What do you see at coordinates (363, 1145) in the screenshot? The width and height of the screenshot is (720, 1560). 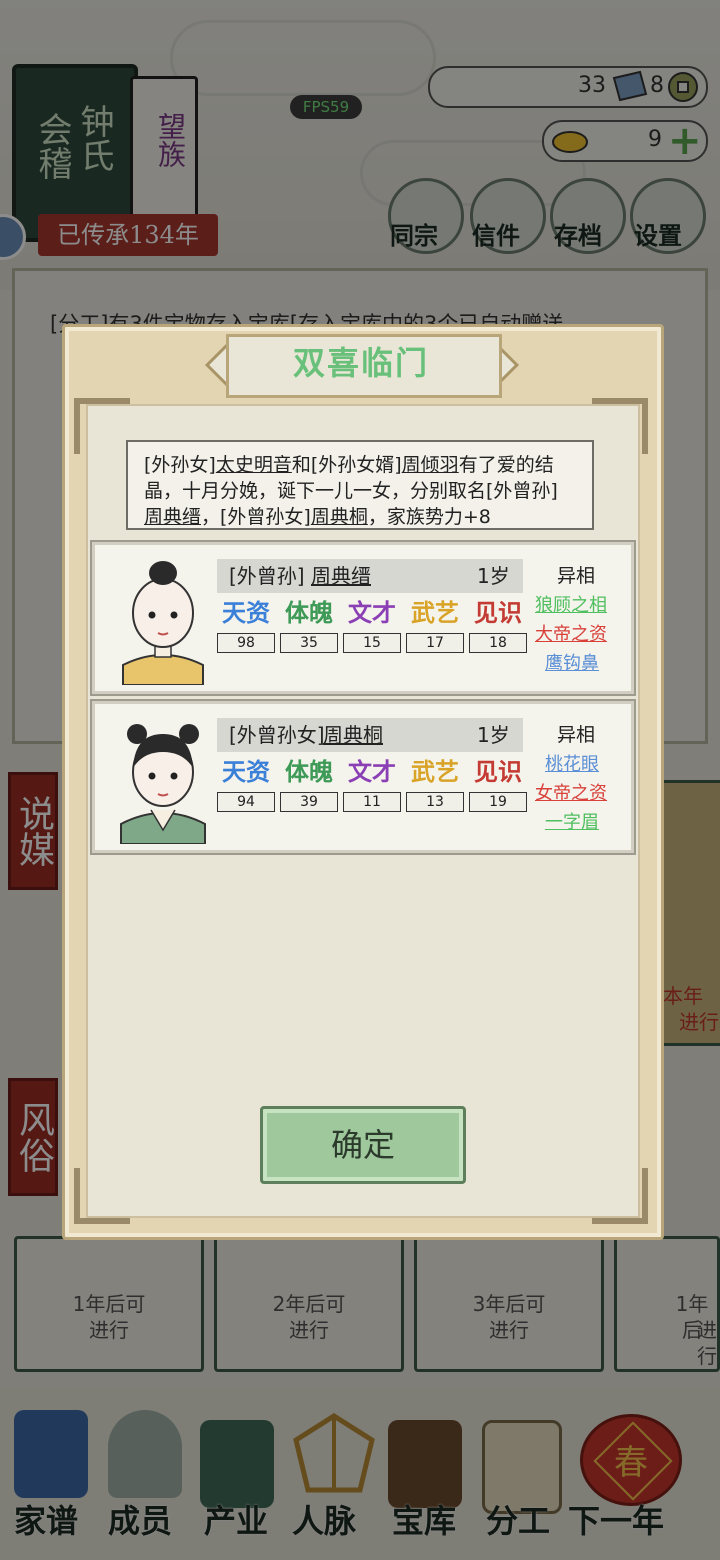 I see `confirm-button: 确定` at bounding box center [363, 1145].